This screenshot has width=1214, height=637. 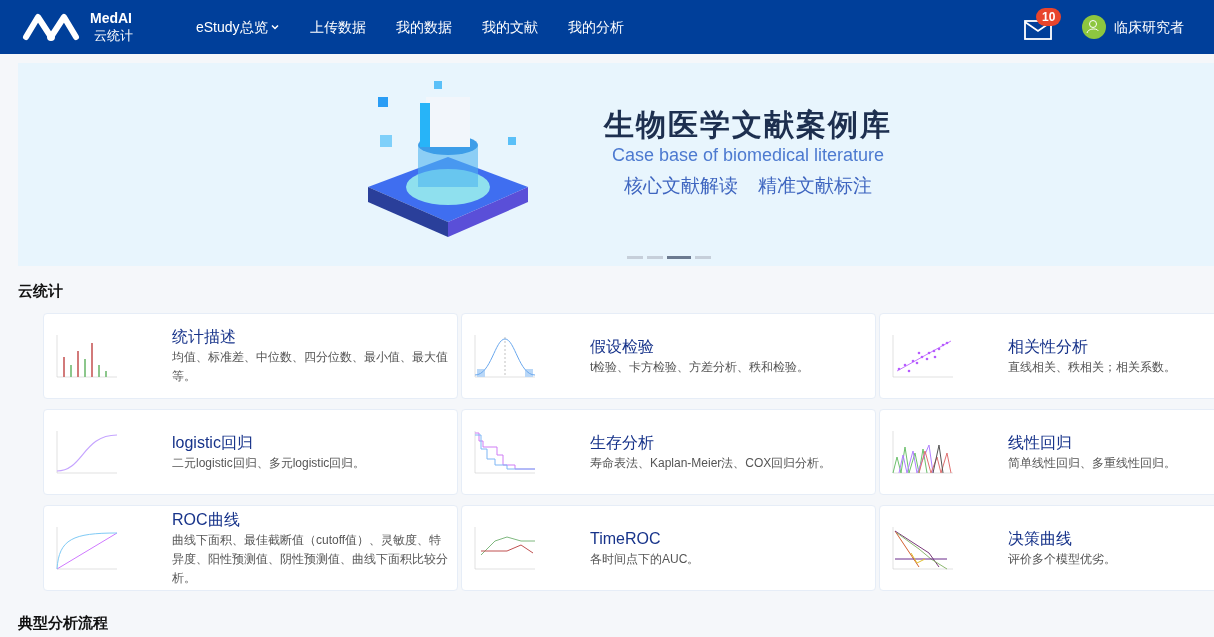 I want to click on analysis-card: 线性回归 简单线性回归、多重线性回归。, so click(x=1046, y=452).